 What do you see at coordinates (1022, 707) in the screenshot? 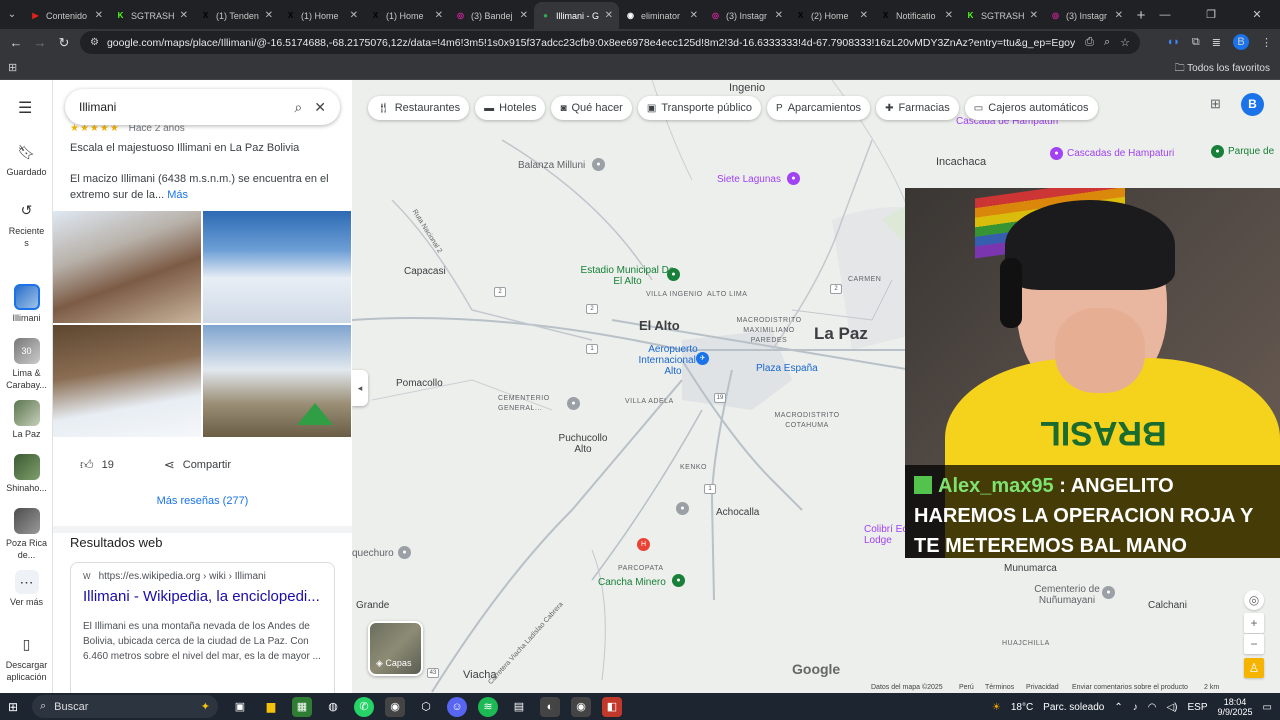
I see `temperature: 18°C` at bounding box center [1022, 707].